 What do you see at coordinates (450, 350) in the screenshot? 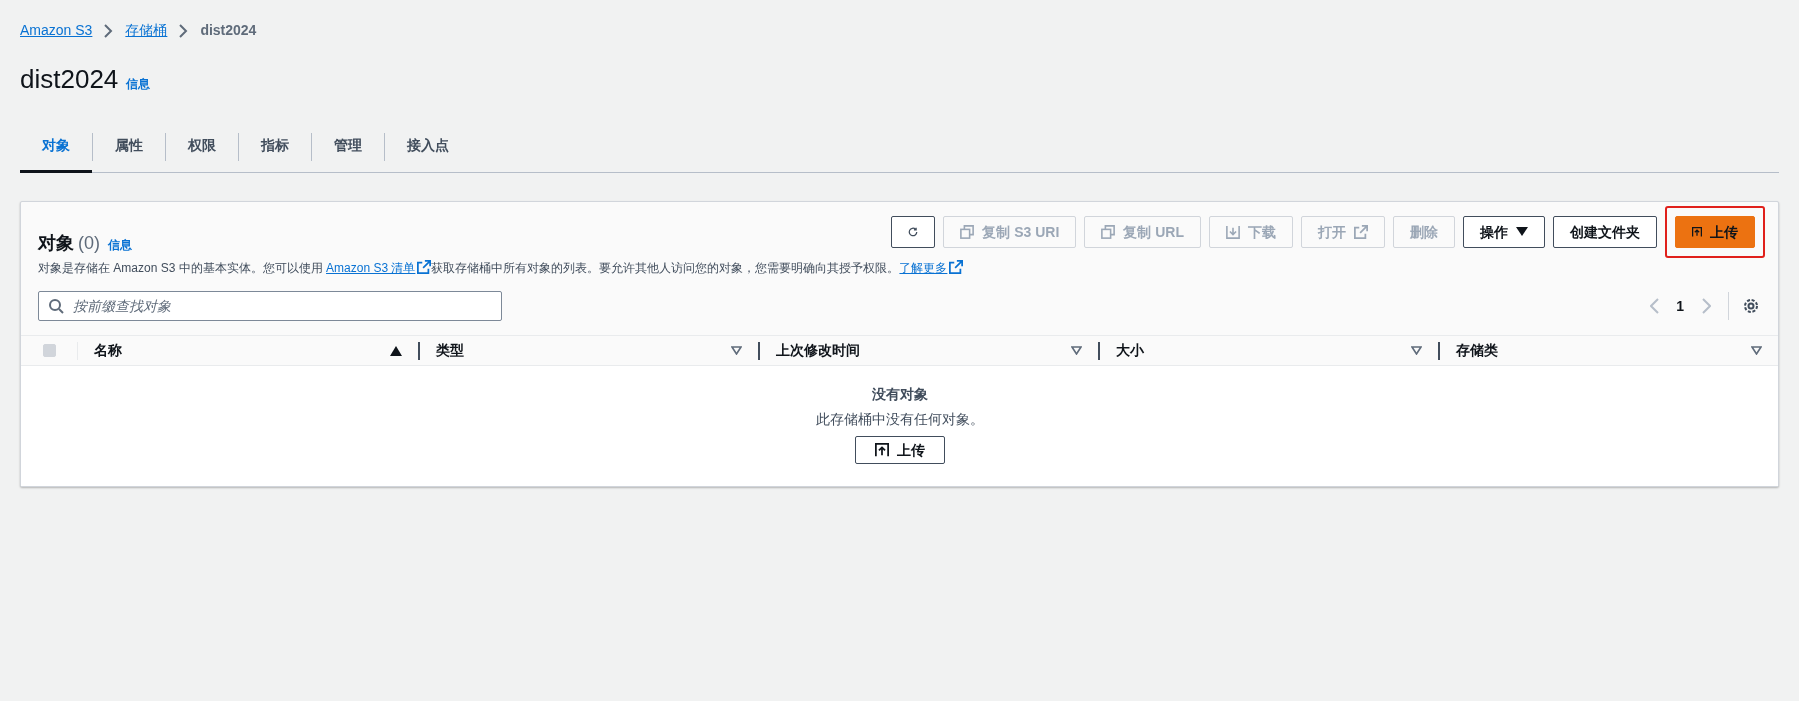
I see `column-header: 类型` at bounding box center [450, 350].